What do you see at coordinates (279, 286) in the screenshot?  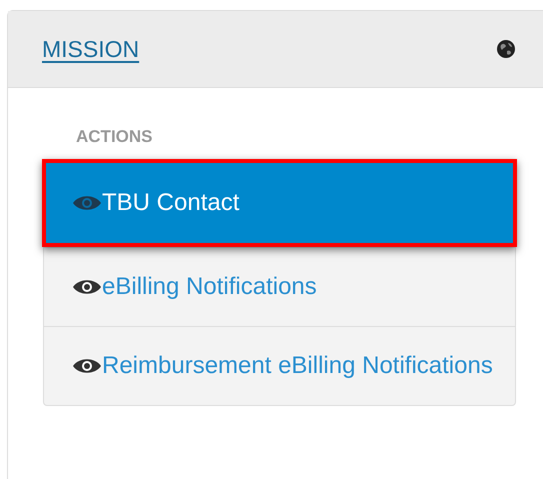 I see `action-item: eBilling Notifications` at bounding box center [279, 286].